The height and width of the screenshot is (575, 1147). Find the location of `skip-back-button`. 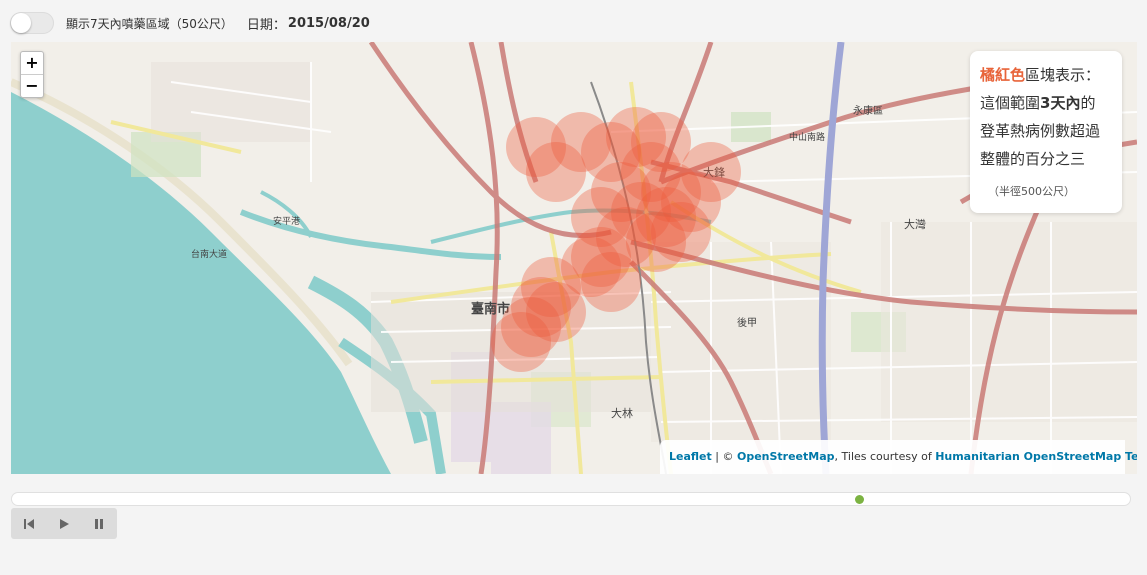

skip-back-button is located at coordinates (28, 523).